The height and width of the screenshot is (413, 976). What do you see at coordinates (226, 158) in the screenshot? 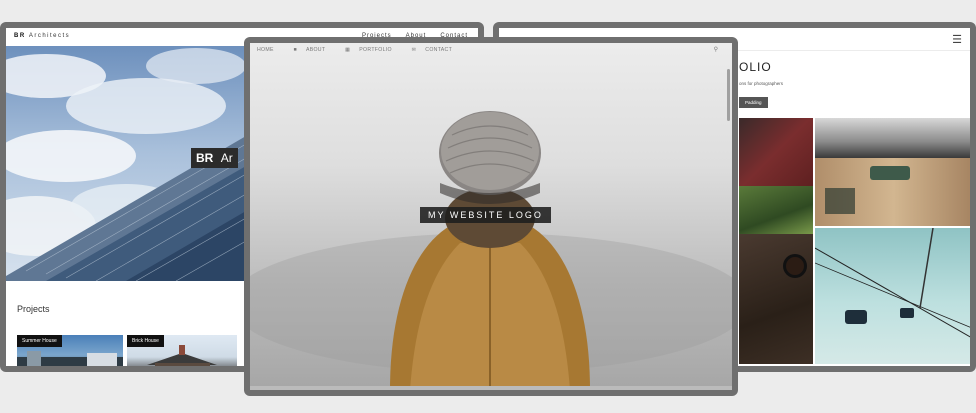
I see `hero-badge-rest: Ar` at bounding box center [226, 158].